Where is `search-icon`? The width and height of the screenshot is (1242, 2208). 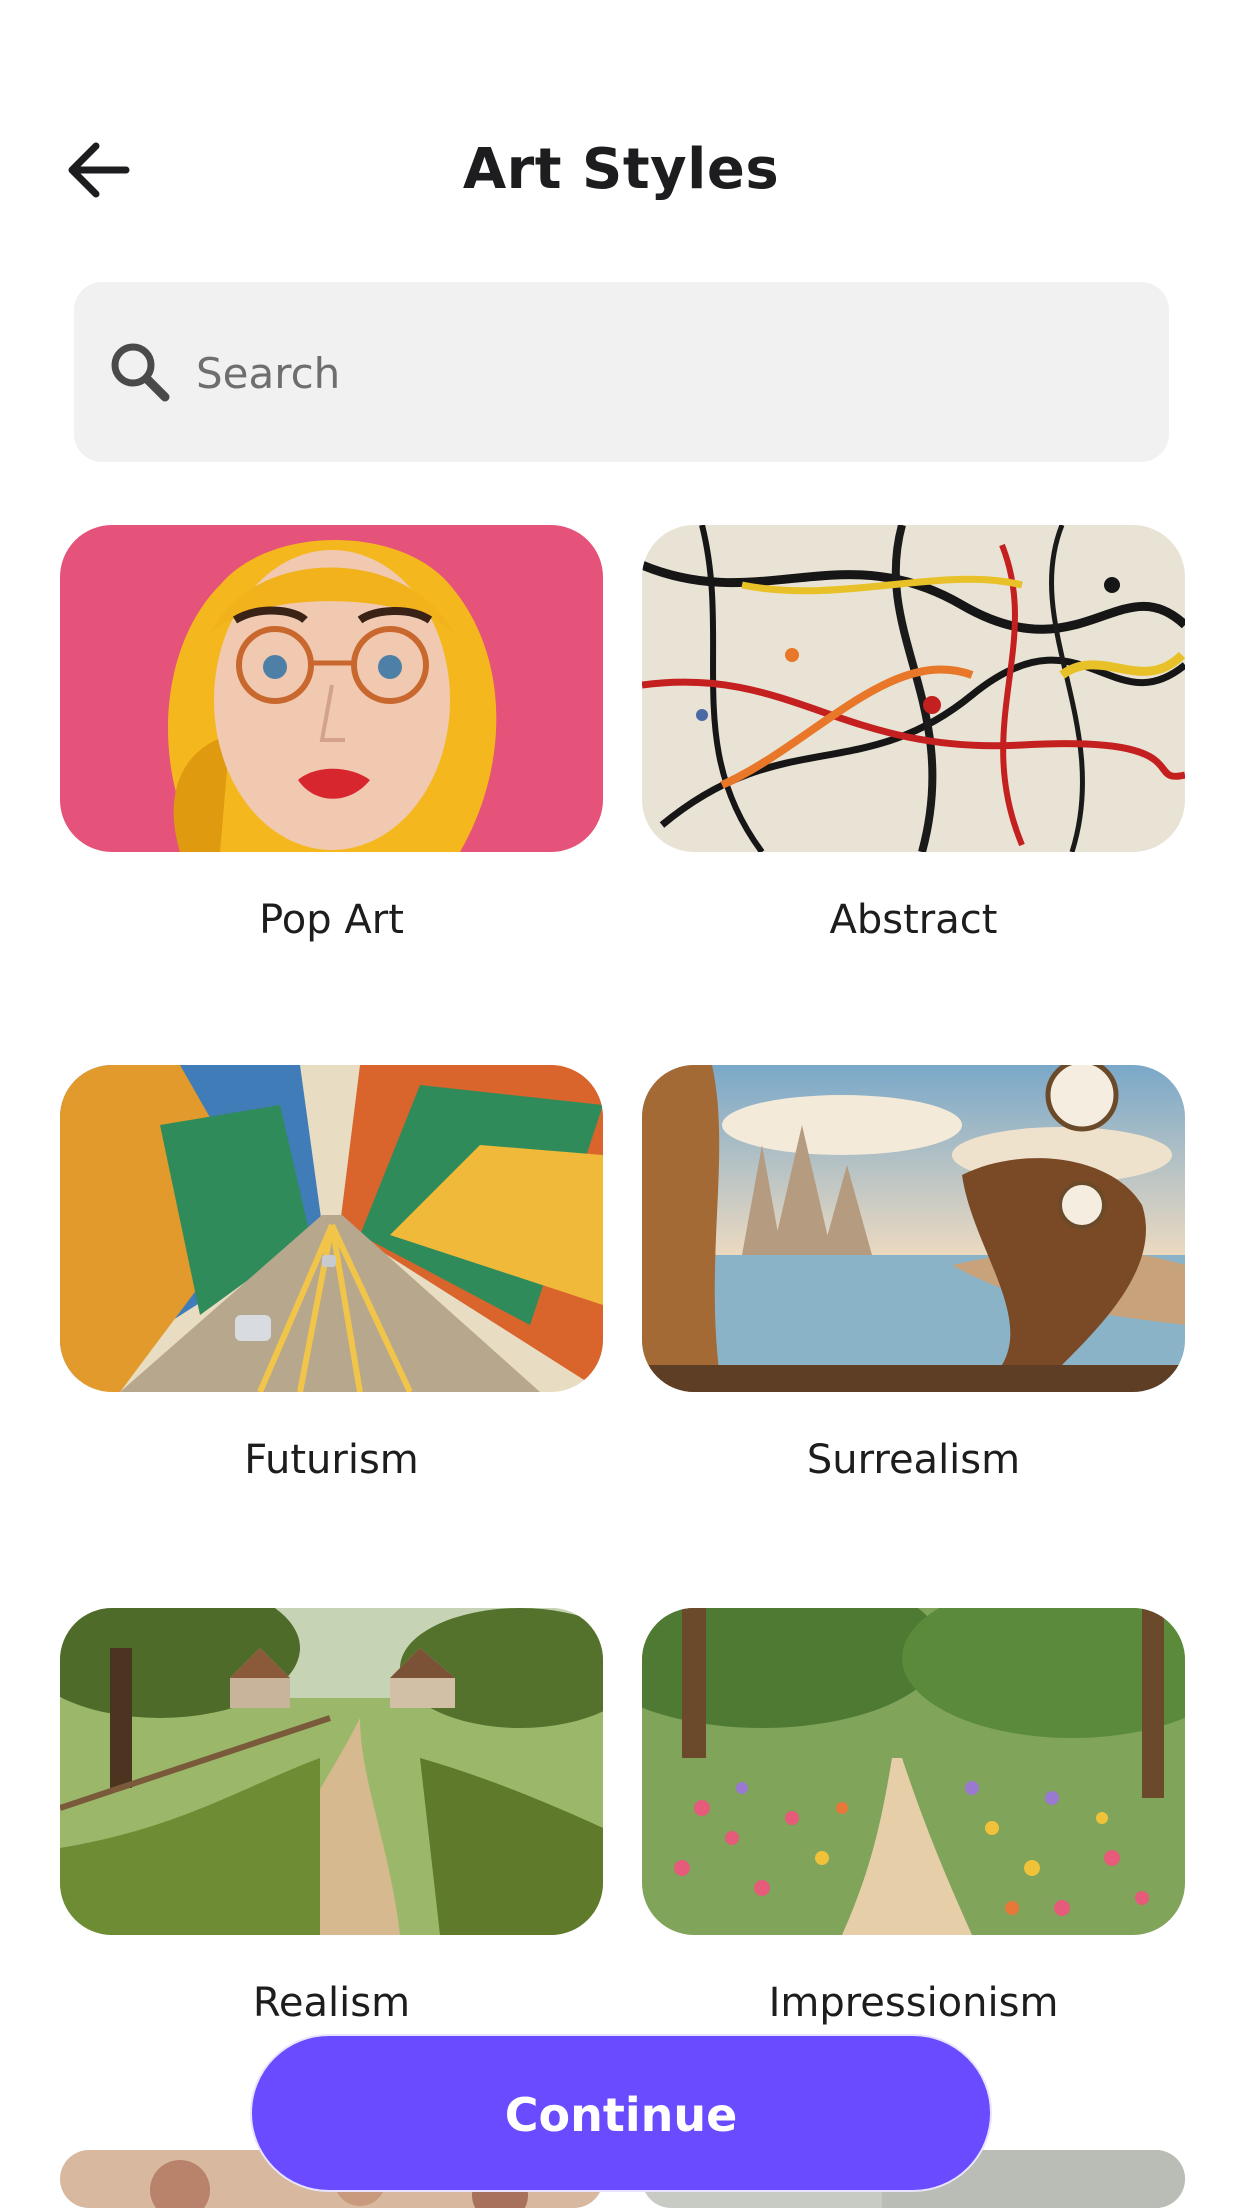
search-icon is located at coordinates (140, 372).